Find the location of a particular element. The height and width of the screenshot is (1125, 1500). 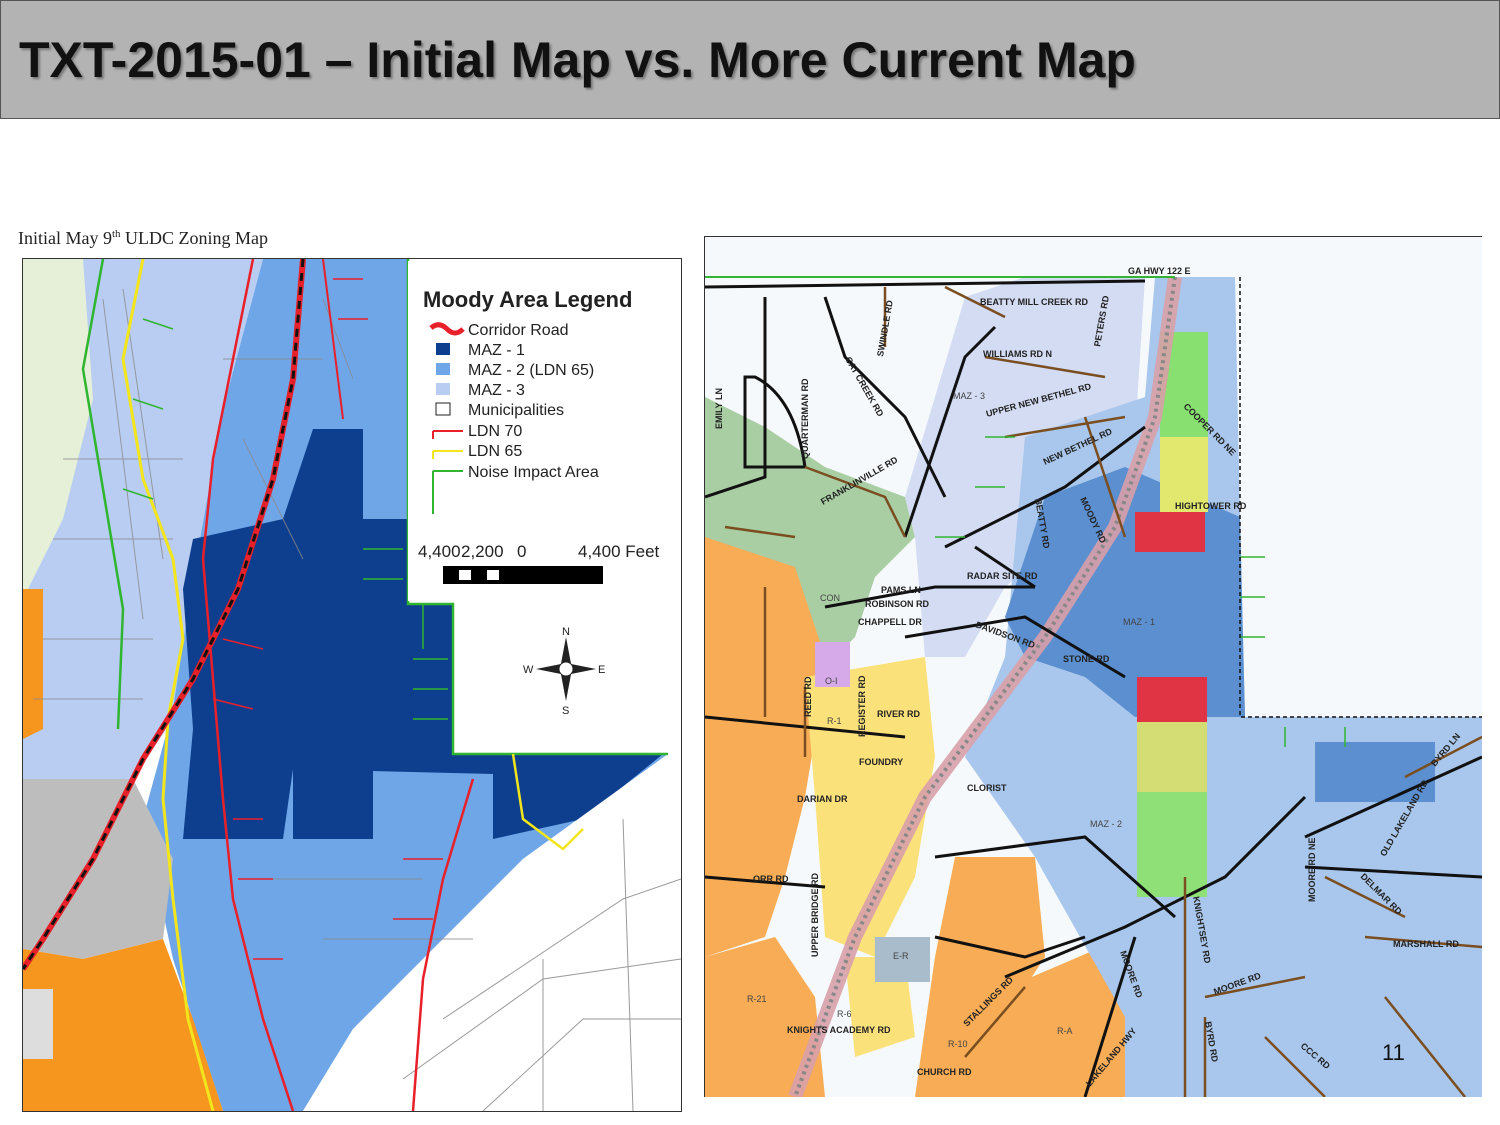

municipalities-swatch is located at coordinates (443, 409).